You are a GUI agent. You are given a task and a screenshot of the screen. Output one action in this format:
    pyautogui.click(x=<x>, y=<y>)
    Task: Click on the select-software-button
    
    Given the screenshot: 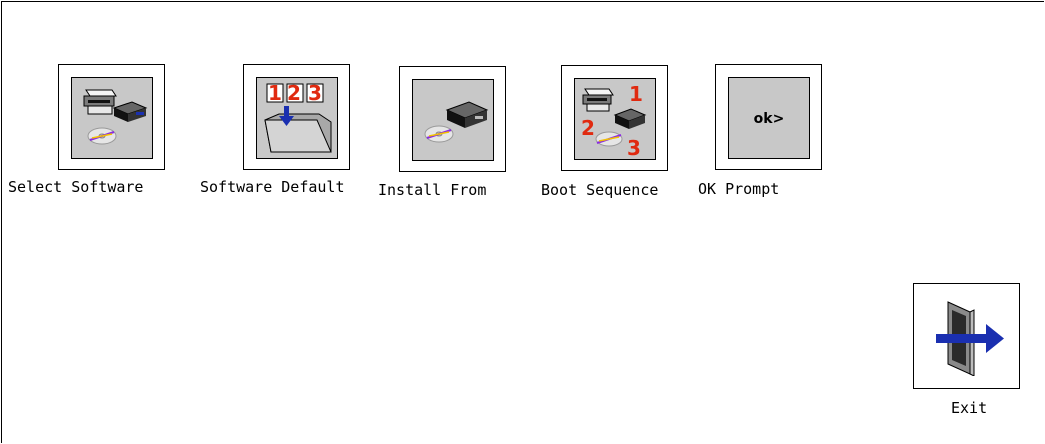 What is the action you would take?
    pyautogui.click(x=111, y=117)
    